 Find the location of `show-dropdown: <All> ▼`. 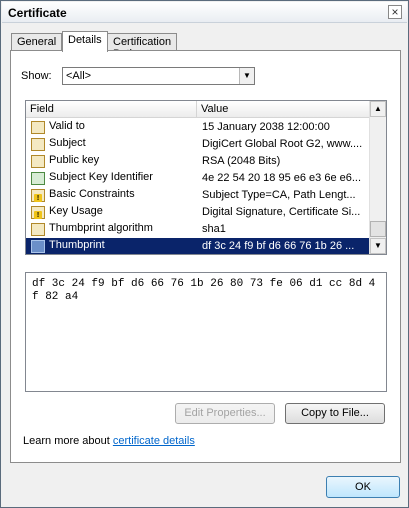

show-dropdown: <All> ▼ is located at coordinates (158, 76).